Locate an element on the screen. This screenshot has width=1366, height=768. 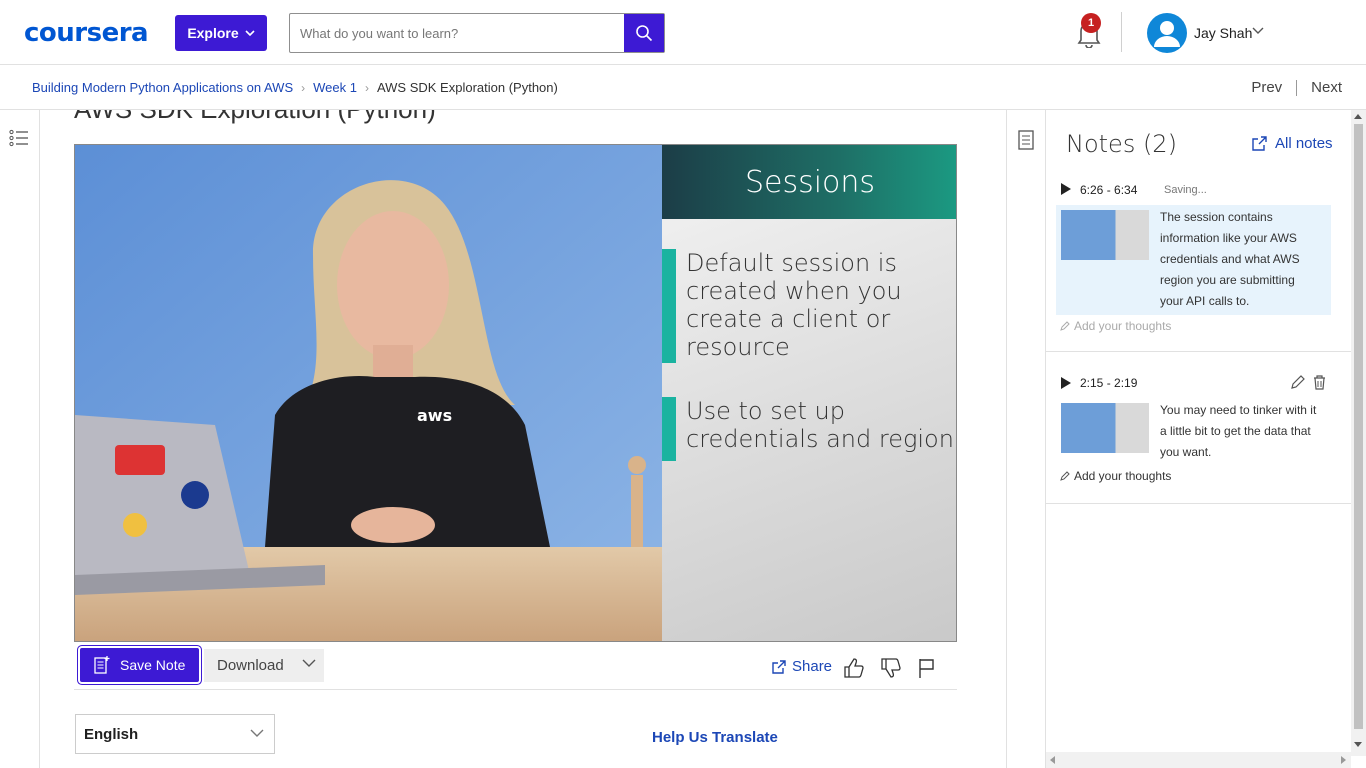
note-timestamp: 6:26 - 6:34 is located at coordinates (1108, 190).